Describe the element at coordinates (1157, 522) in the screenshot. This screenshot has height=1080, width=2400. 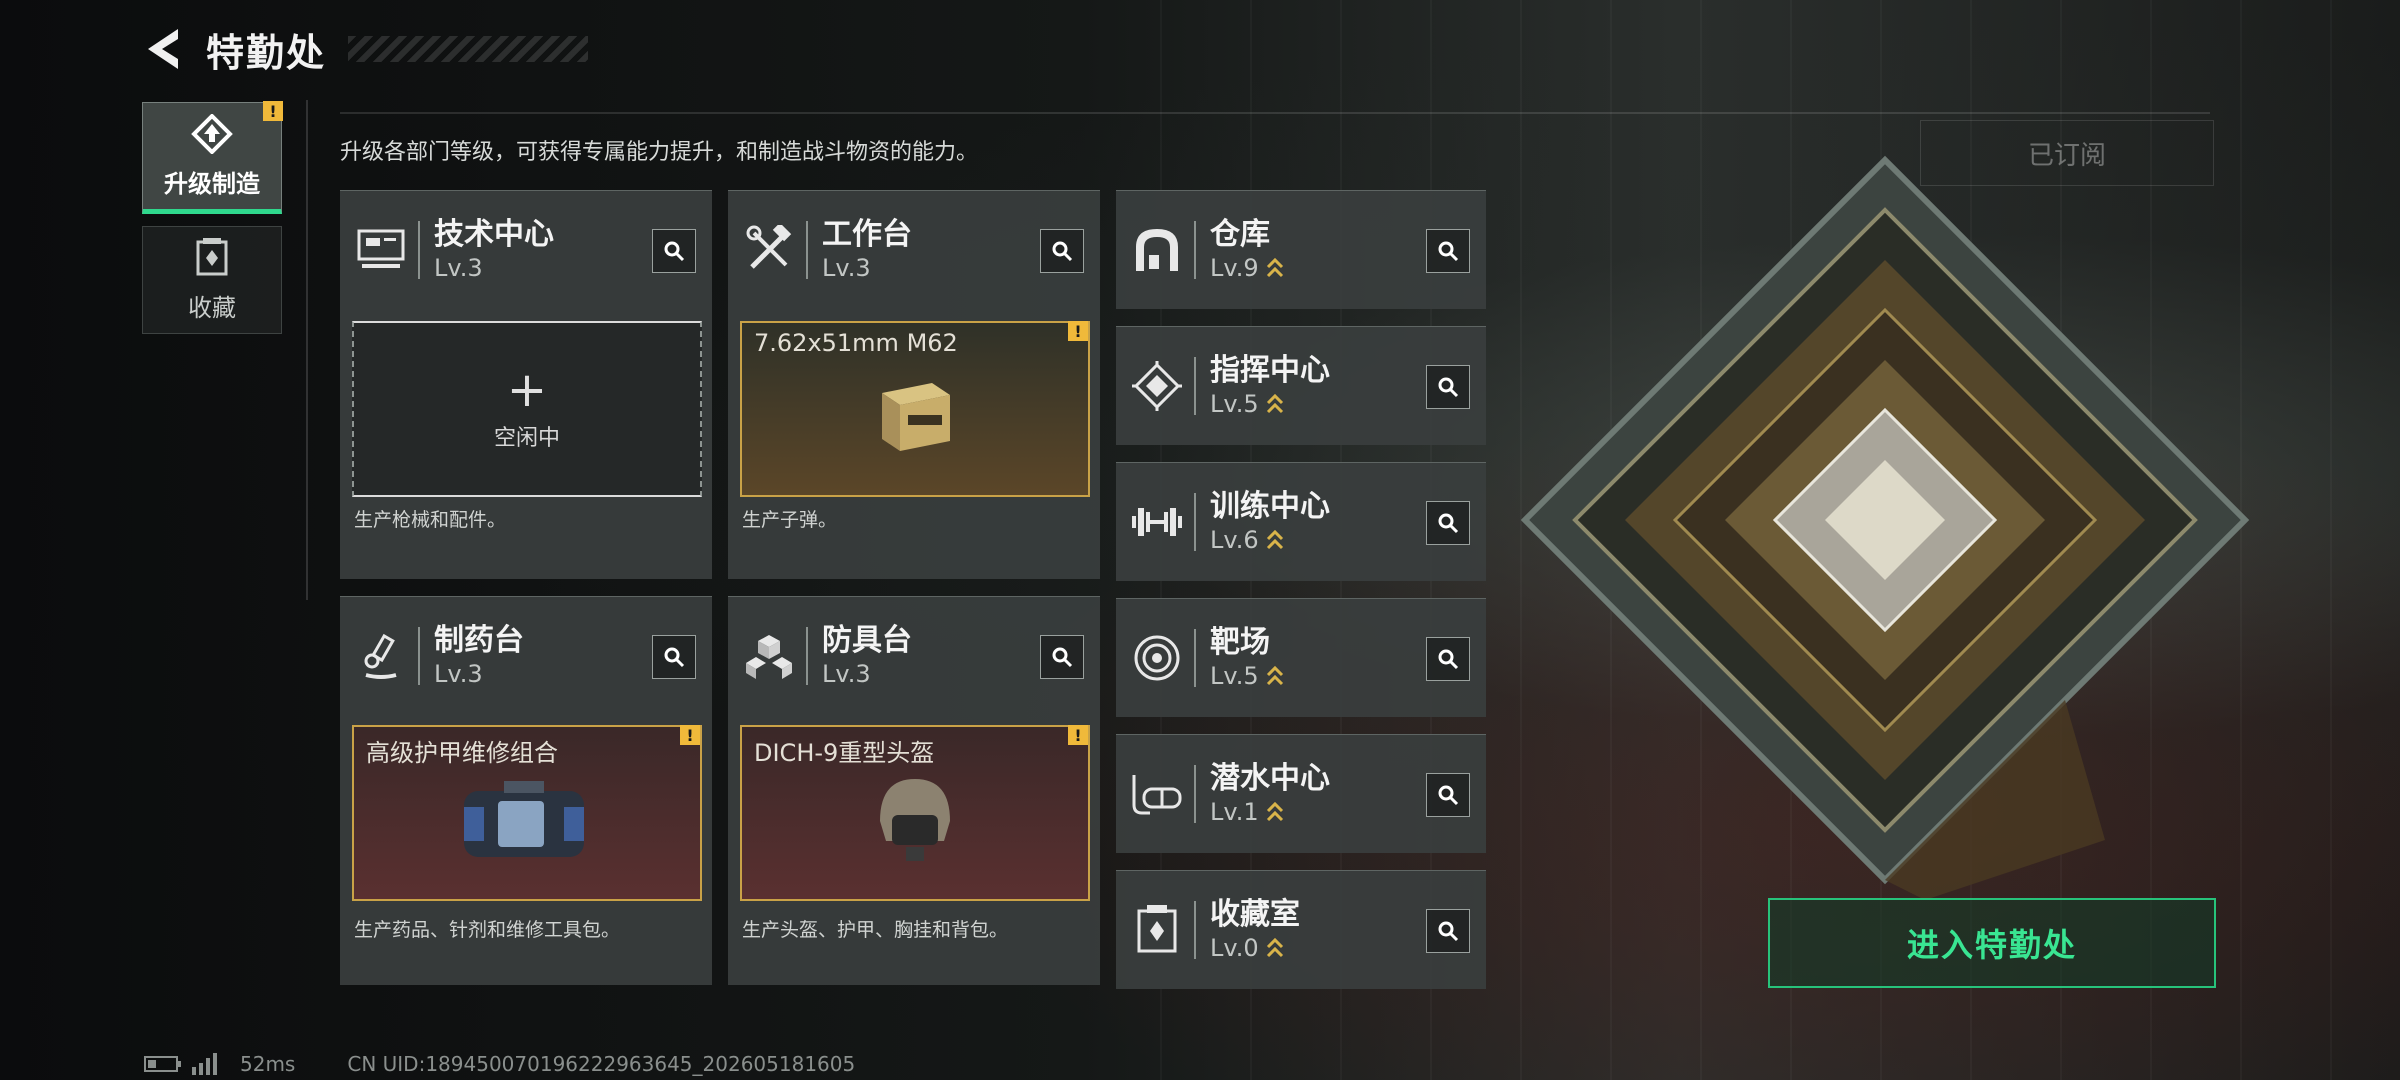
I see `dumbbell-icon` at that location.